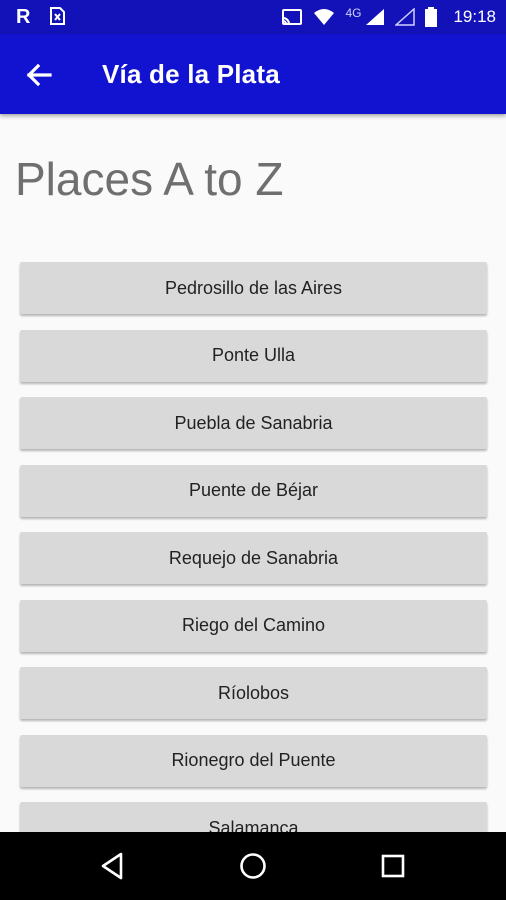 The width and height of the screenshot is (506, 900). I want to click on system-nav-bar, so click(253, 866).